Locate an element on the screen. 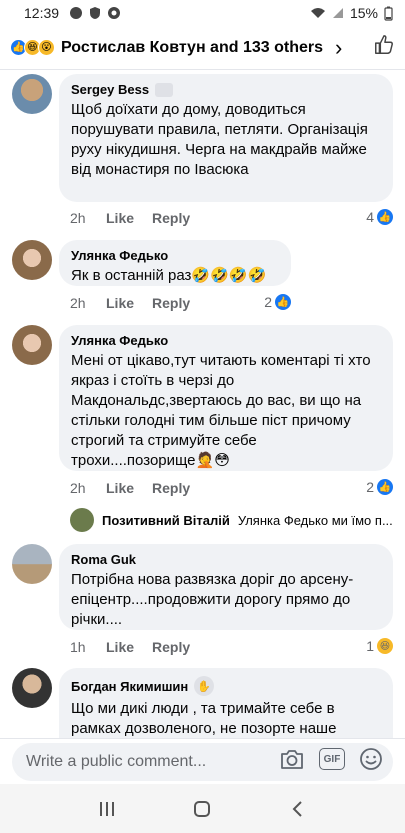 The height and width of the screenshot is (833, 405). chat-notification-icon is located at coordinates (76, 13).